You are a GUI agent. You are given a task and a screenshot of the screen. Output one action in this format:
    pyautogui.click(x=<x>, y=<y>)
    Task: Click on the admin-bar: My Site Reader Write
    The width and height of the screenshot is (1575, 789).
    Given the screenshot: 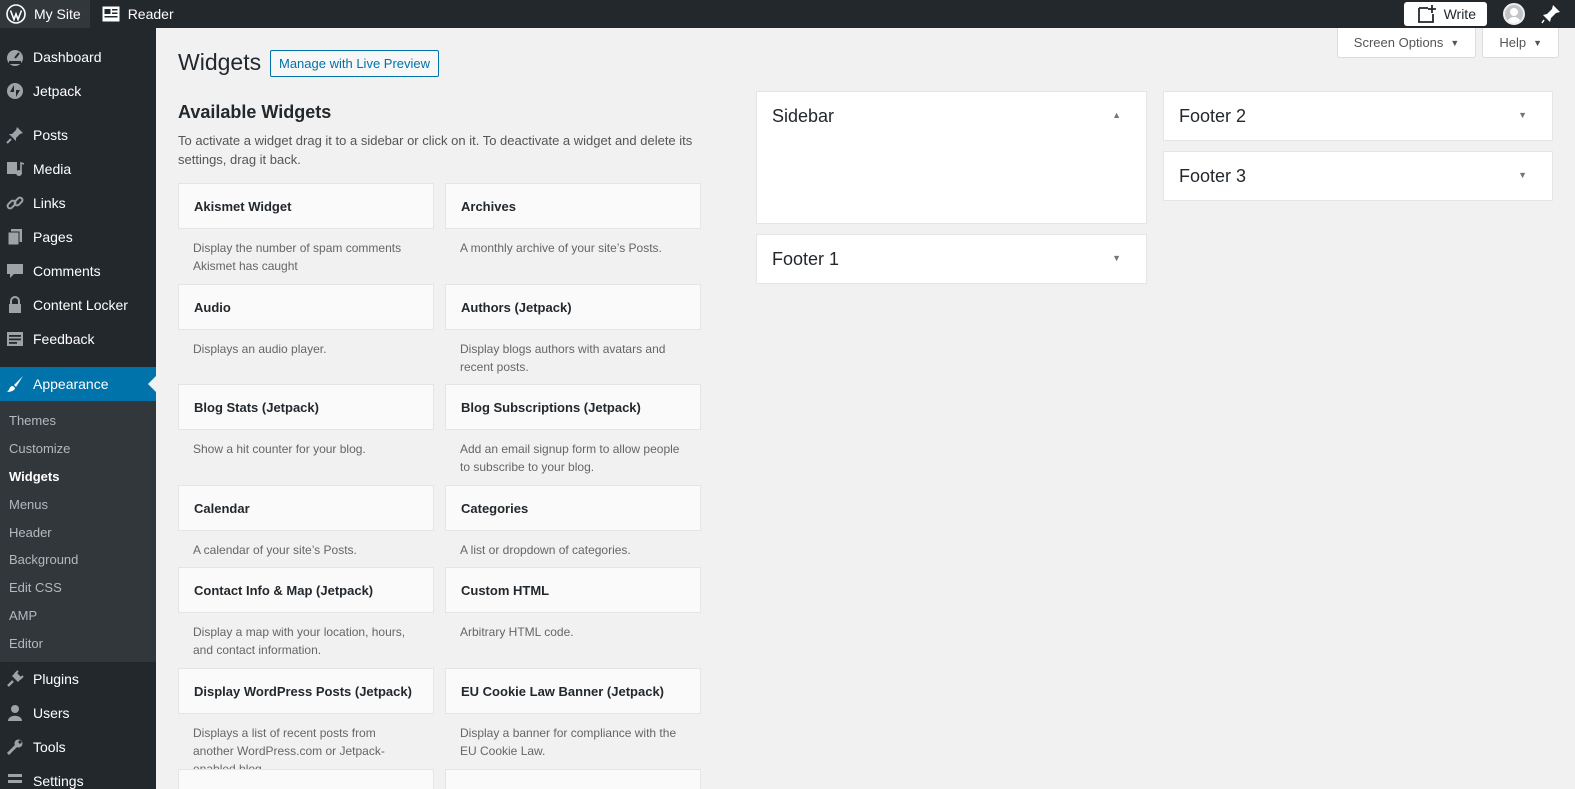 What is the action you would take?
    pyautogui.click(x=787, y=14)
    